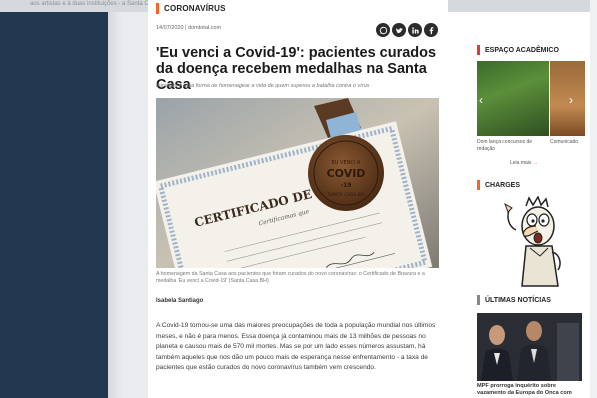  What do you see at coordinates (415, 30) in the screenshot?
I see `linkedin-icon` at bounding box center [415, 30].